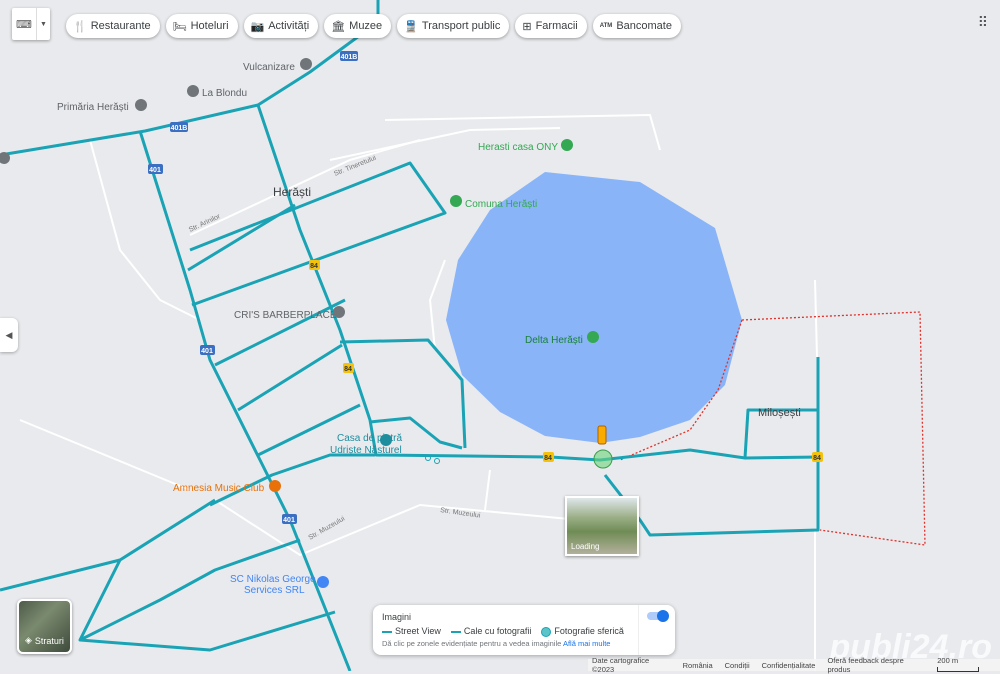 This screenshot has height=674, width=1000. Describe the element at coordinates (587, 643) in the screenshot. I see `learn-more-link: Află mai multe` at that location.